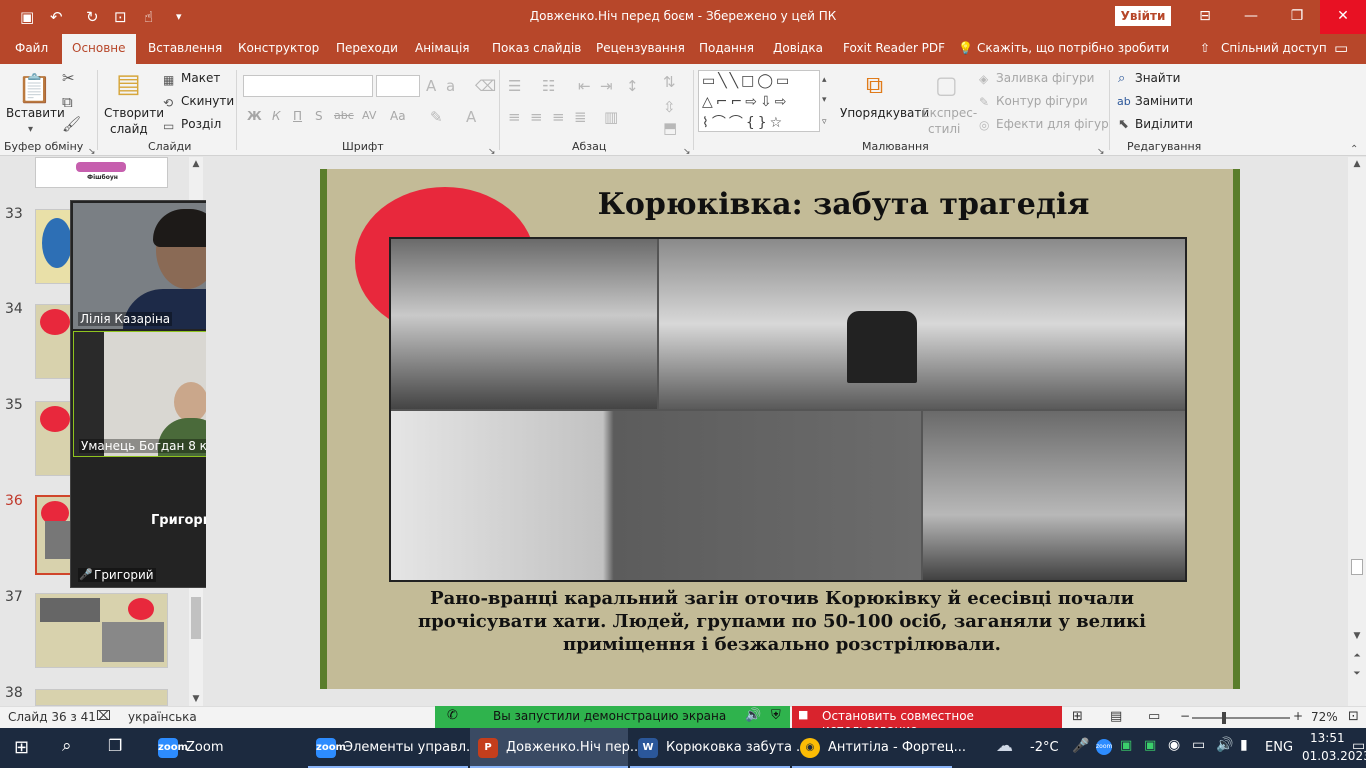 The height and width of the screenshot is (768, 1366). I want to click on stop-share-button: ■ Остановить совместное использование, so click(927, 721).